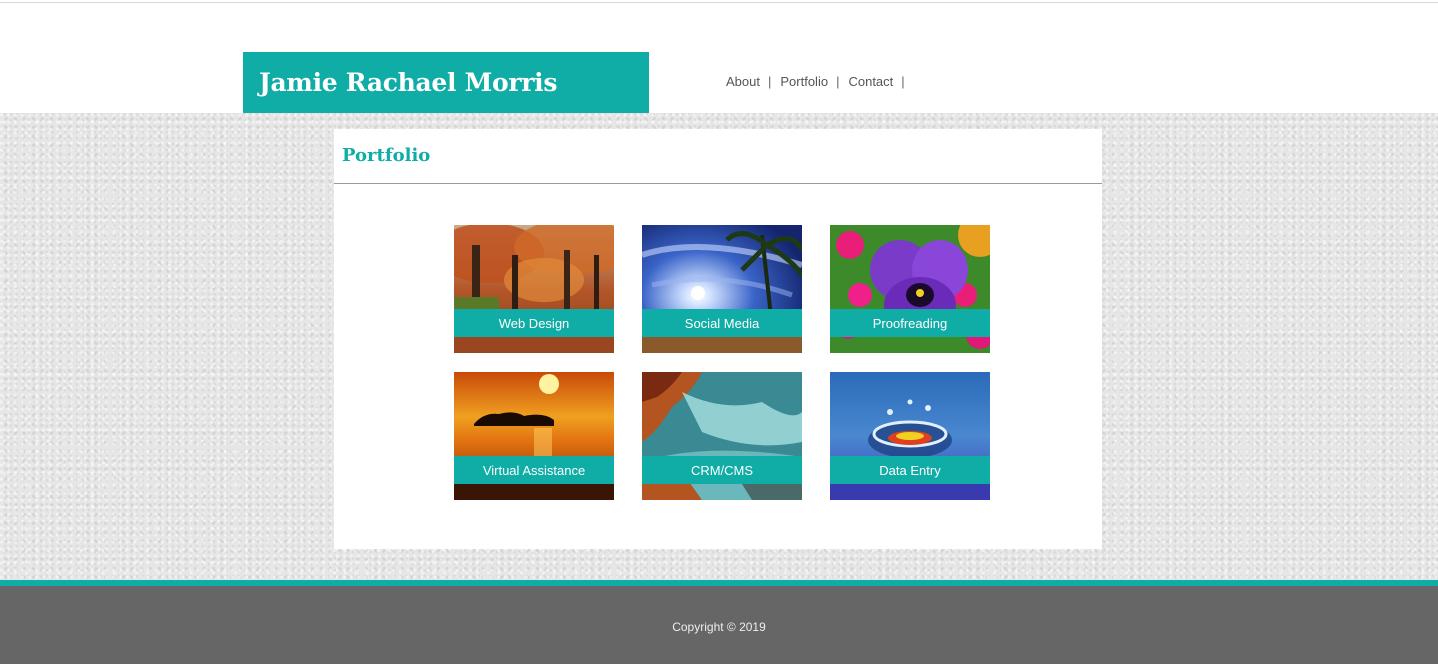 The width and height of the screenshot is (1438, 664). I want to click on portfolio-tile-proofreading: Proofreading, so click(910, 289).